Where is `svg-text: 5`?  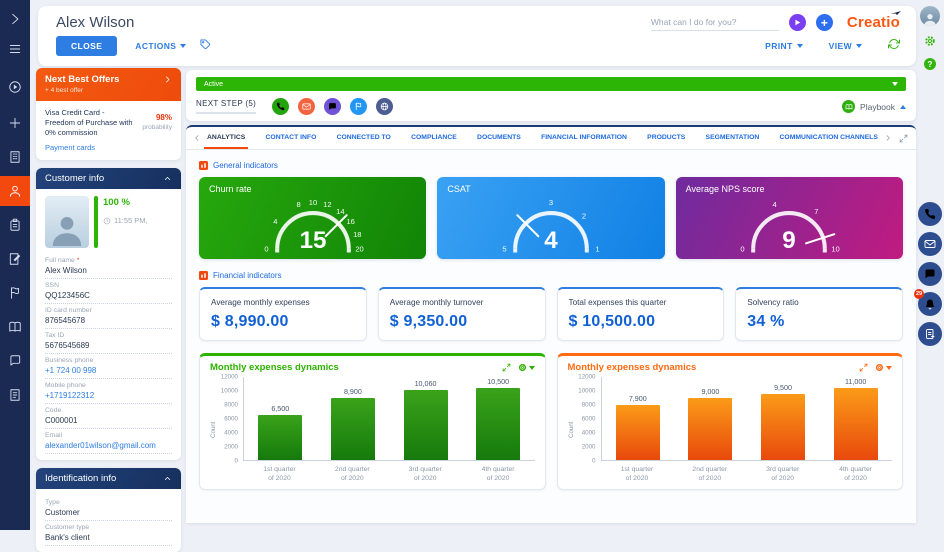
svg-text: 5 is located at coordinates (504, 249).